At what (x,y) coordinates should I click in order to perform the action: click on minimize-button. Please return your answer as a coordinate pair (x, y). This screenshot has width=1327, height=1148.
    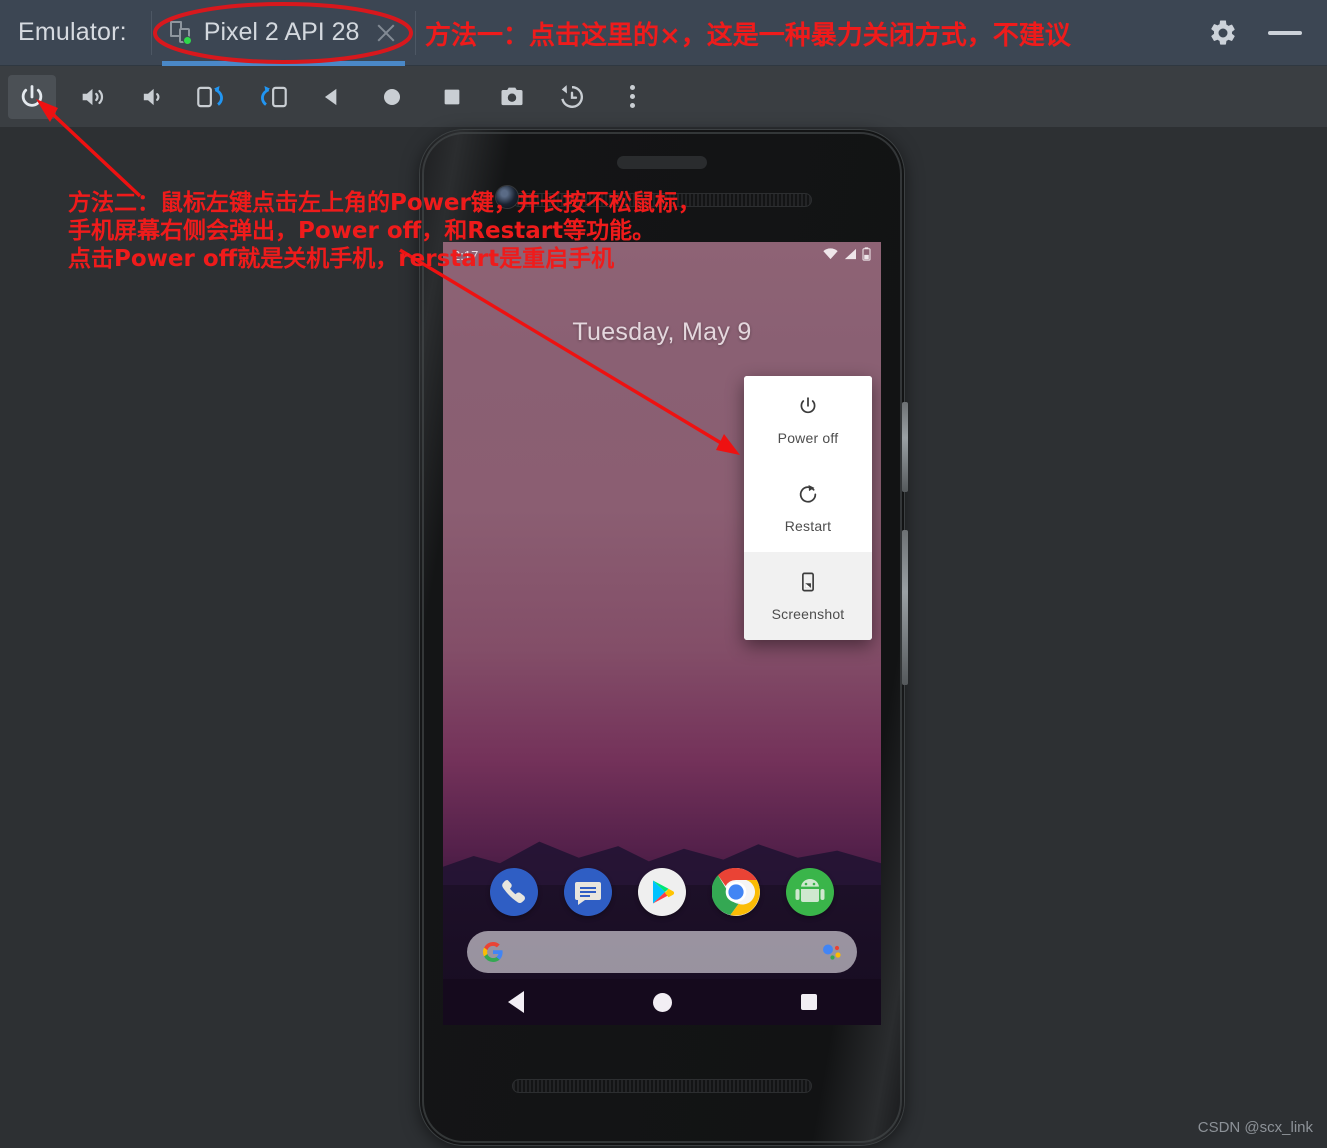
    Looking at the image, I should click on (1285, 33).